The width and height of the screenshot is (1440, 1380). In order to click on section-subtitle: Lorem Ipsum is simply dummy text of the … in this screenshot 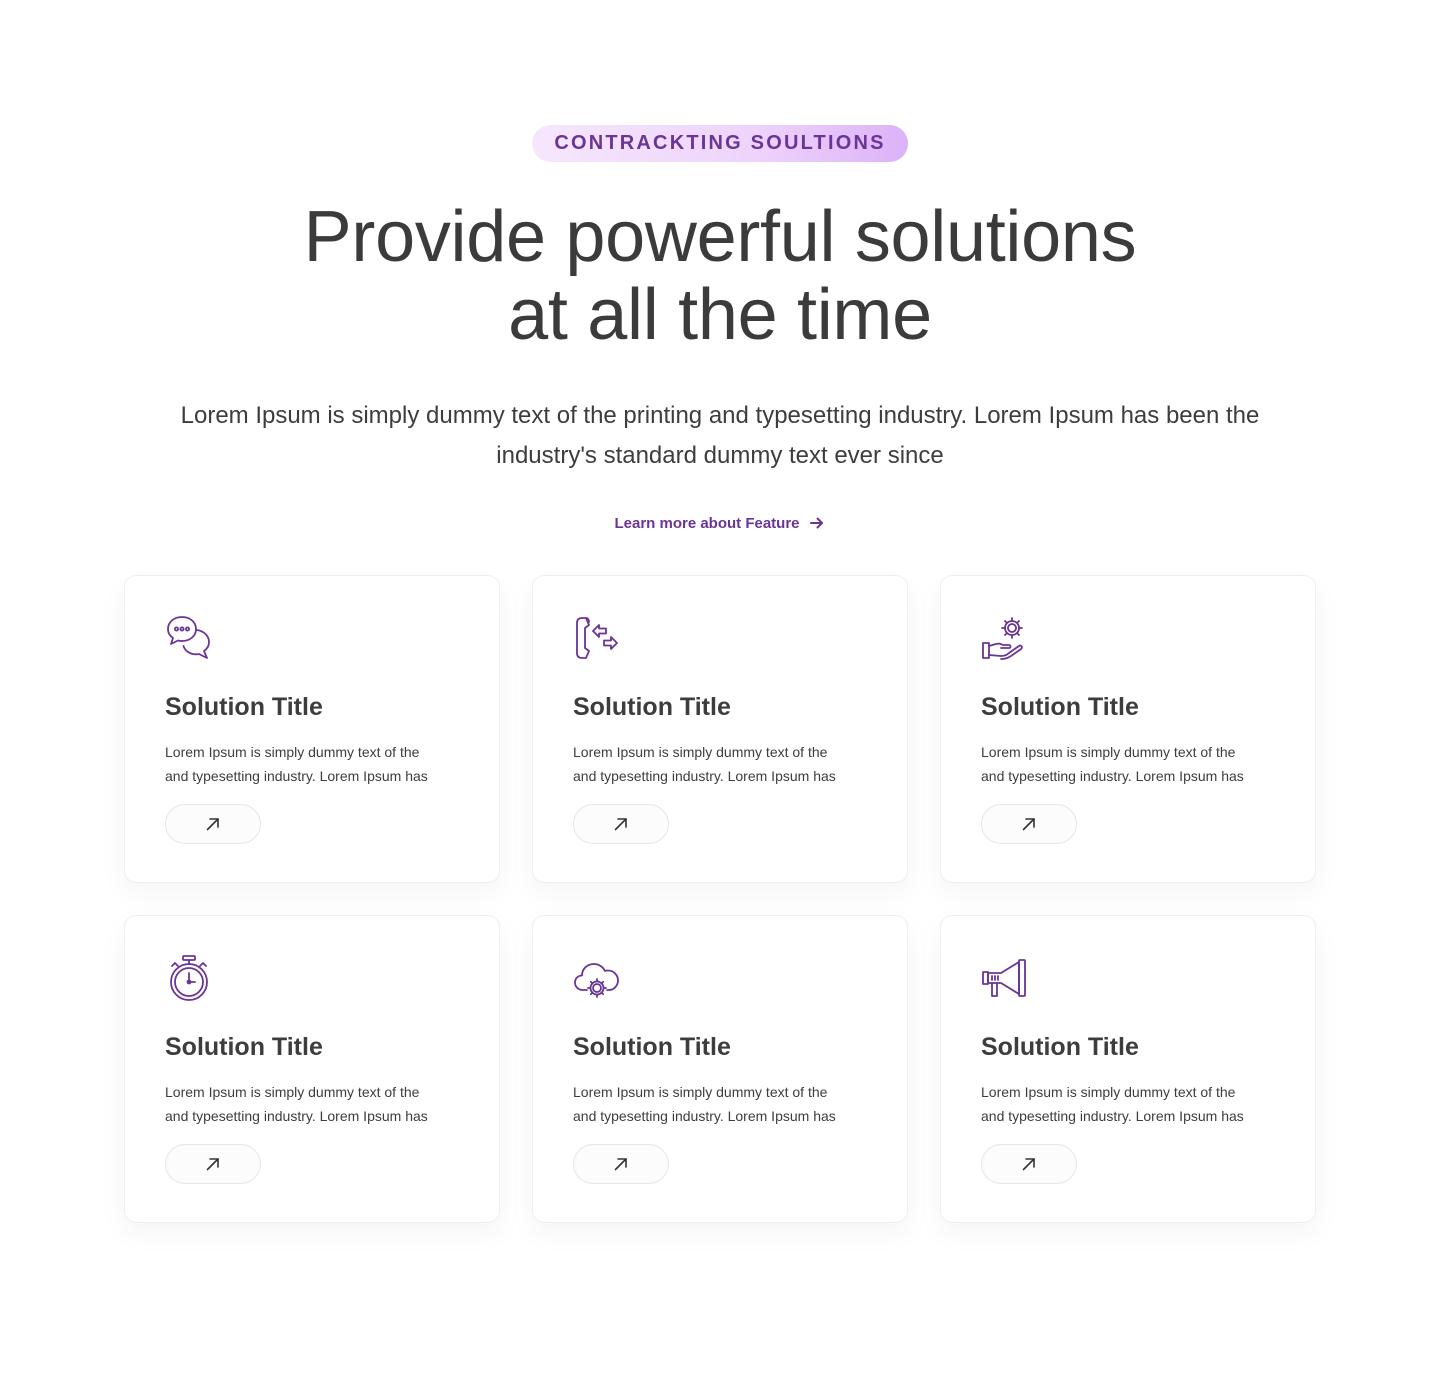, I will do `click(720, 436)`.